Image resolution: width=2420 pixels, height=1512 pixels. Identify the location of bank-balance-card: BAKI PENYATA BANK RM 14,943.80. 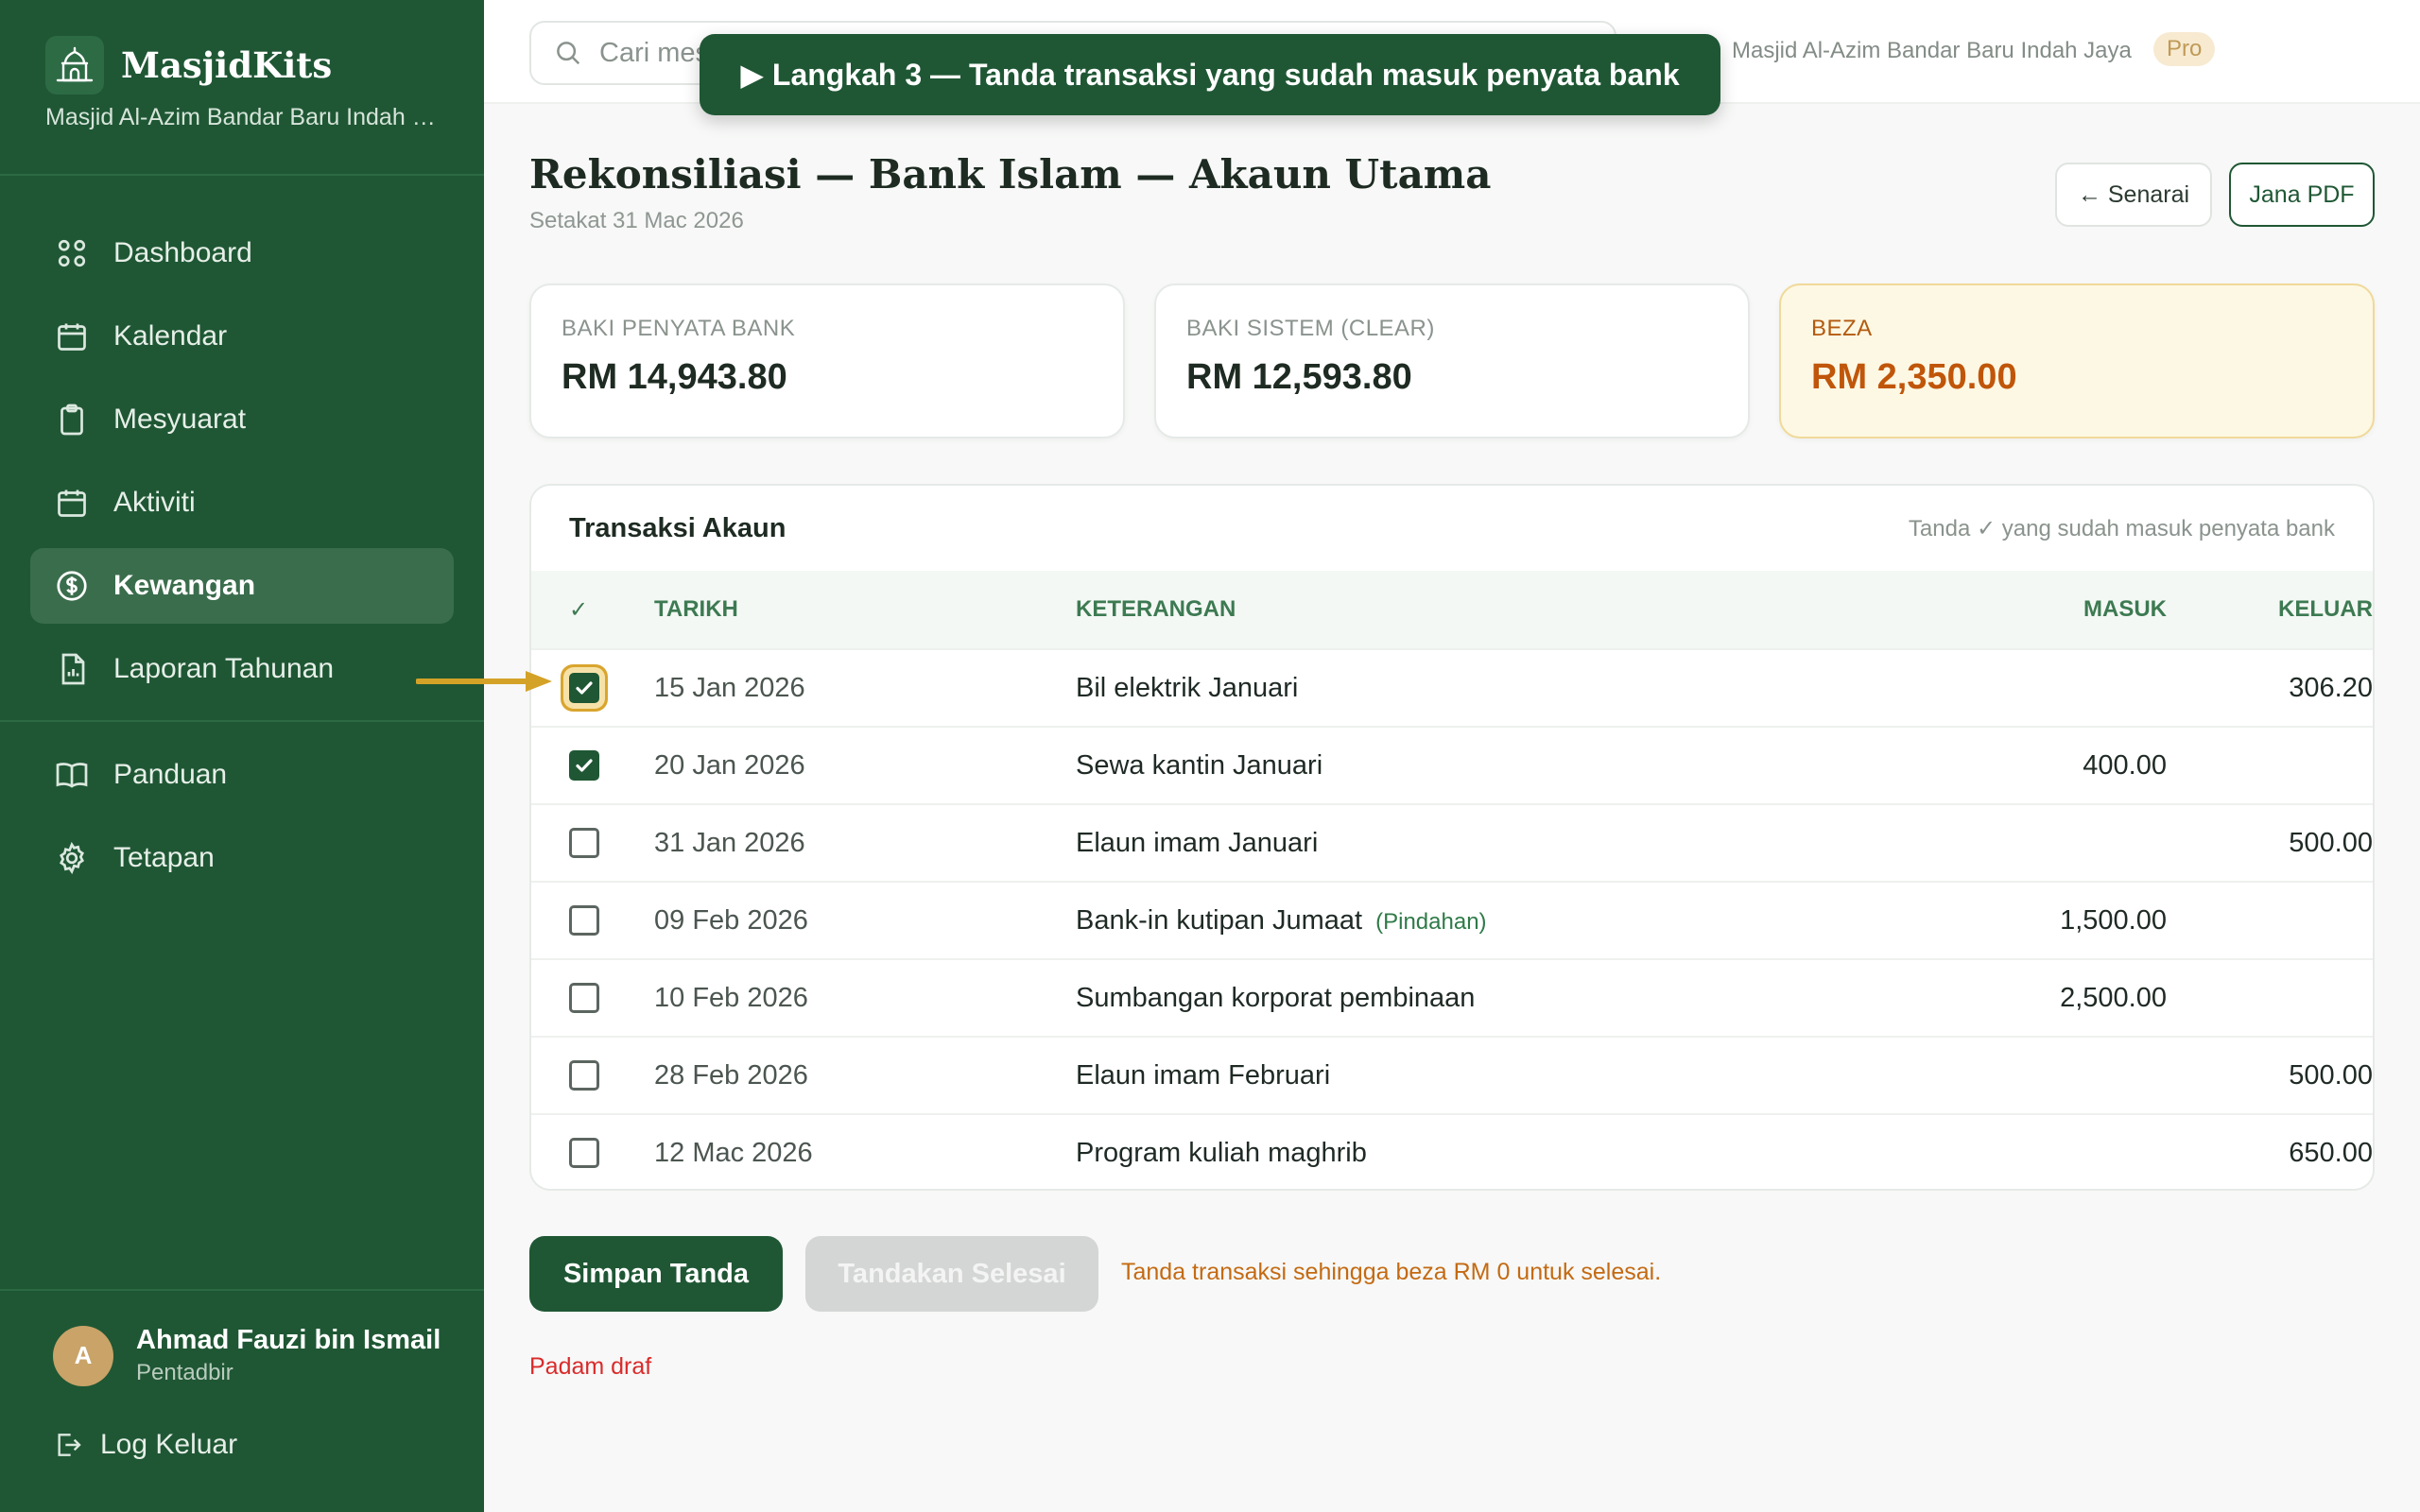
(827, 361).